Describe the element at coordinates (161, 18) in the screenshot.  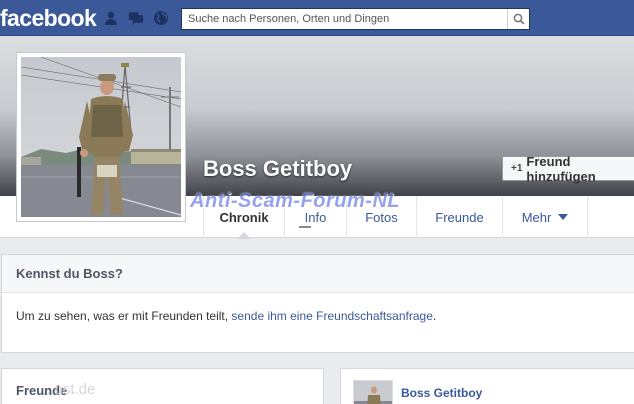
I see `notifications-globe-icon` at that location.